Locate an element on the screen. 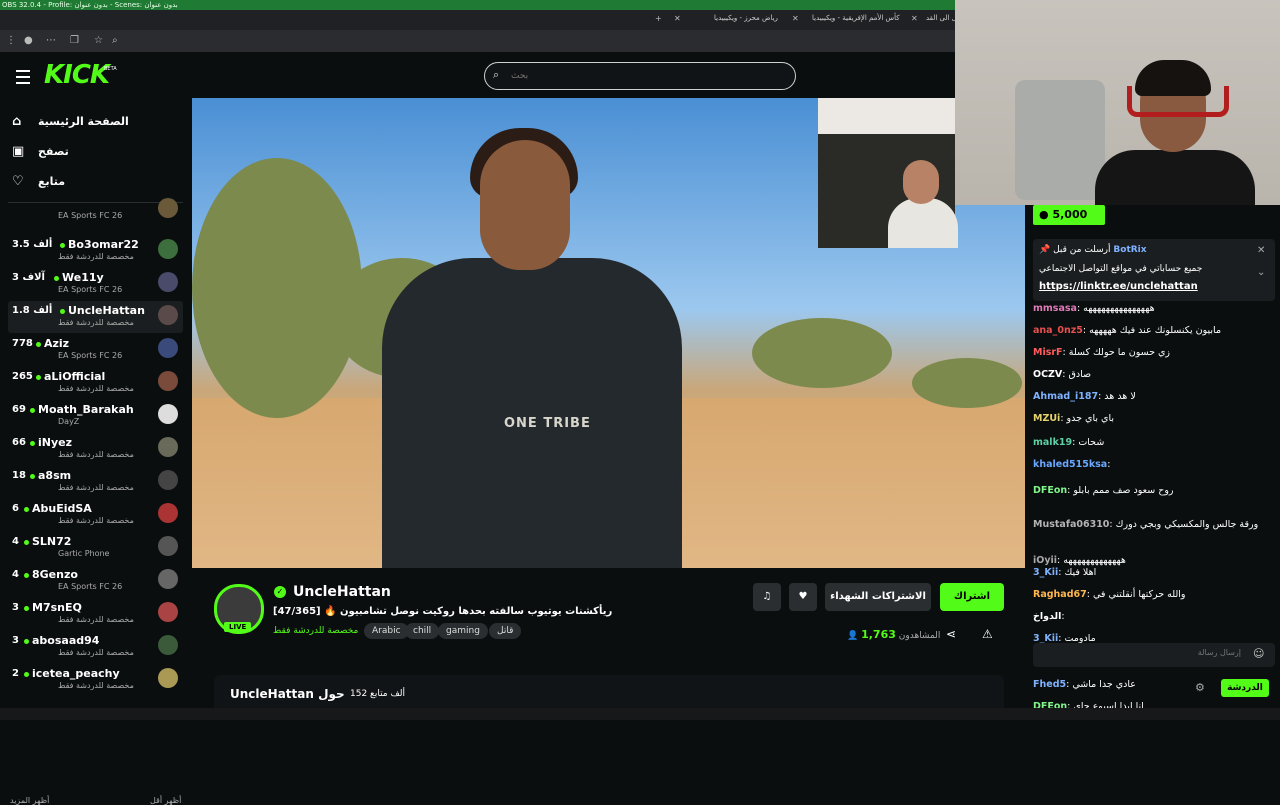  channel-category: مخصصة للدردشة فقط is located at coordinates (96, 454).